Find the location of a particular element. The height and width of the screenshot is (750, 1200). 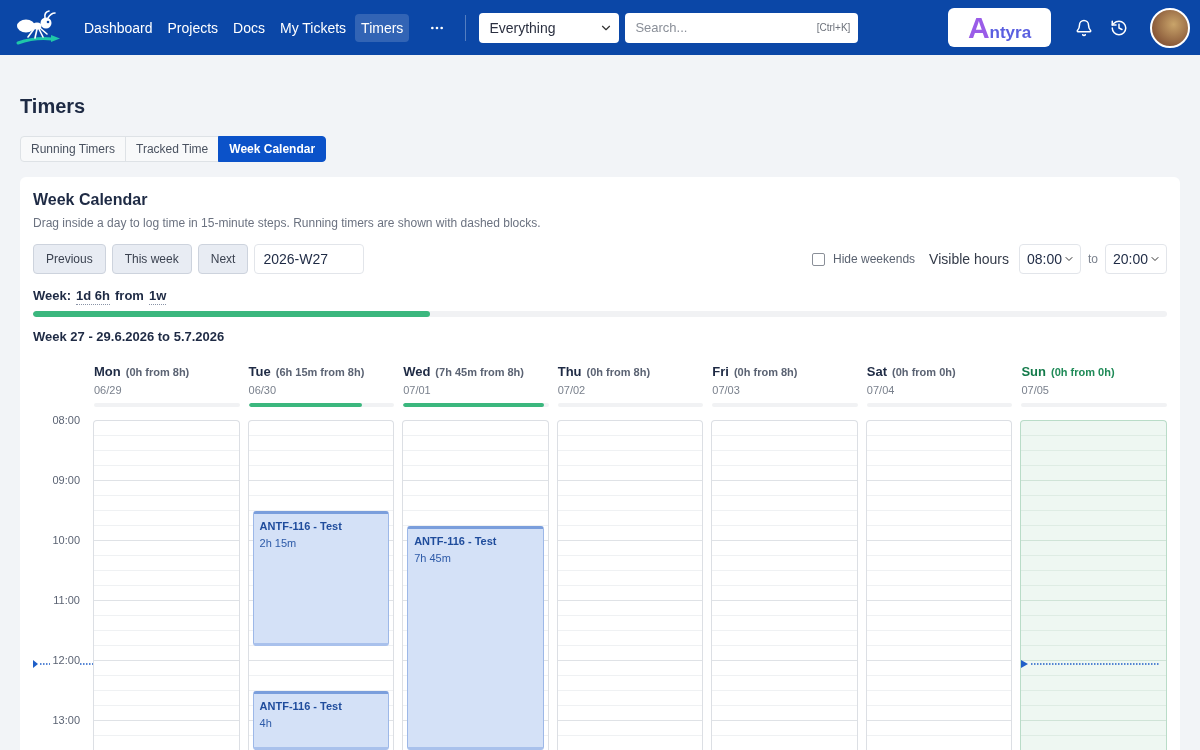

card-description: Drag inside a day to log time in 15-minute steps. Running timers are shown with dashed blocks. is located at coordinates (287, 223).